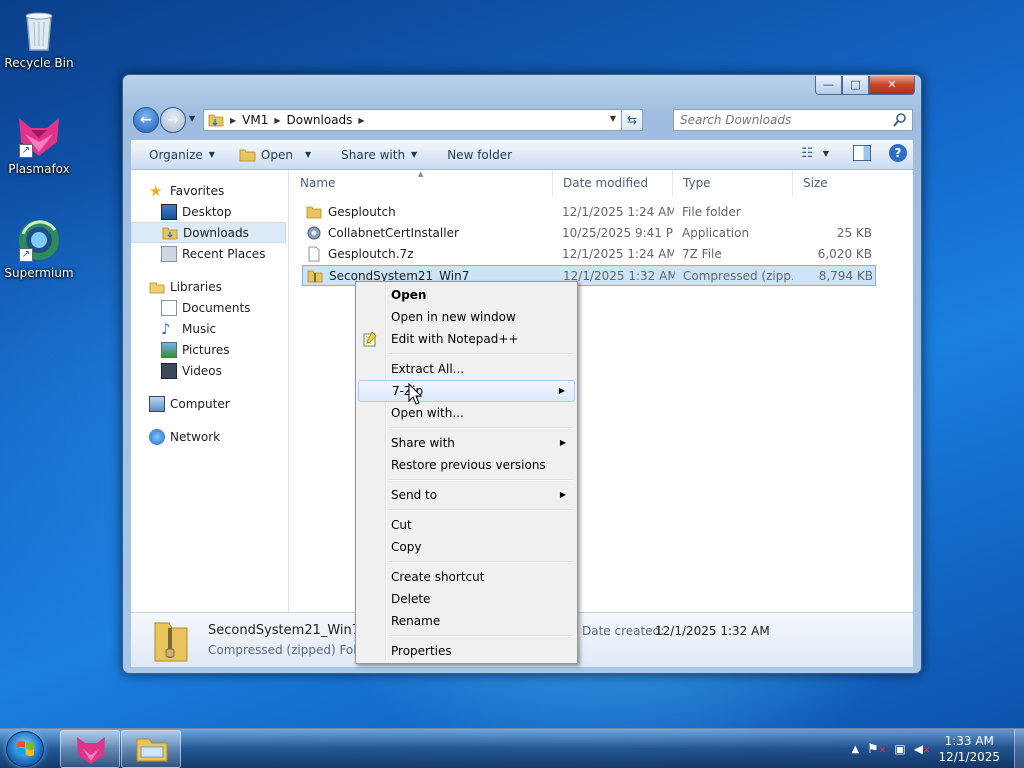 The image size is (1024, 768). I want to click on downloads-folder-icon, so click(170, 233).